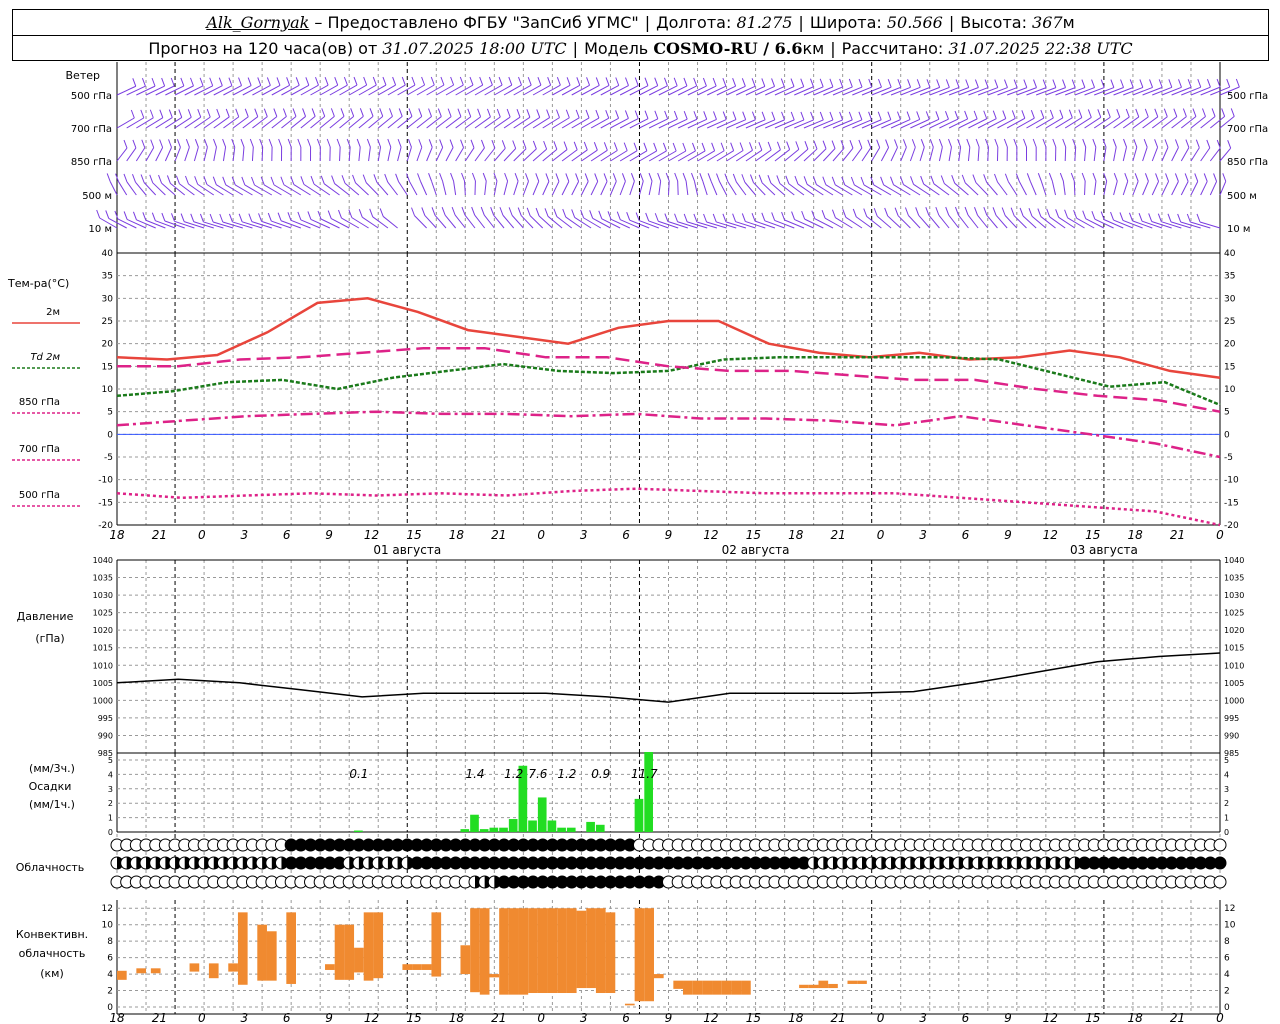 This screenshot has width=1280, height=1024. Describe the element at coordinates (105, 718) in the screenshot. I see `pressure-y-tick: 995` at that location.